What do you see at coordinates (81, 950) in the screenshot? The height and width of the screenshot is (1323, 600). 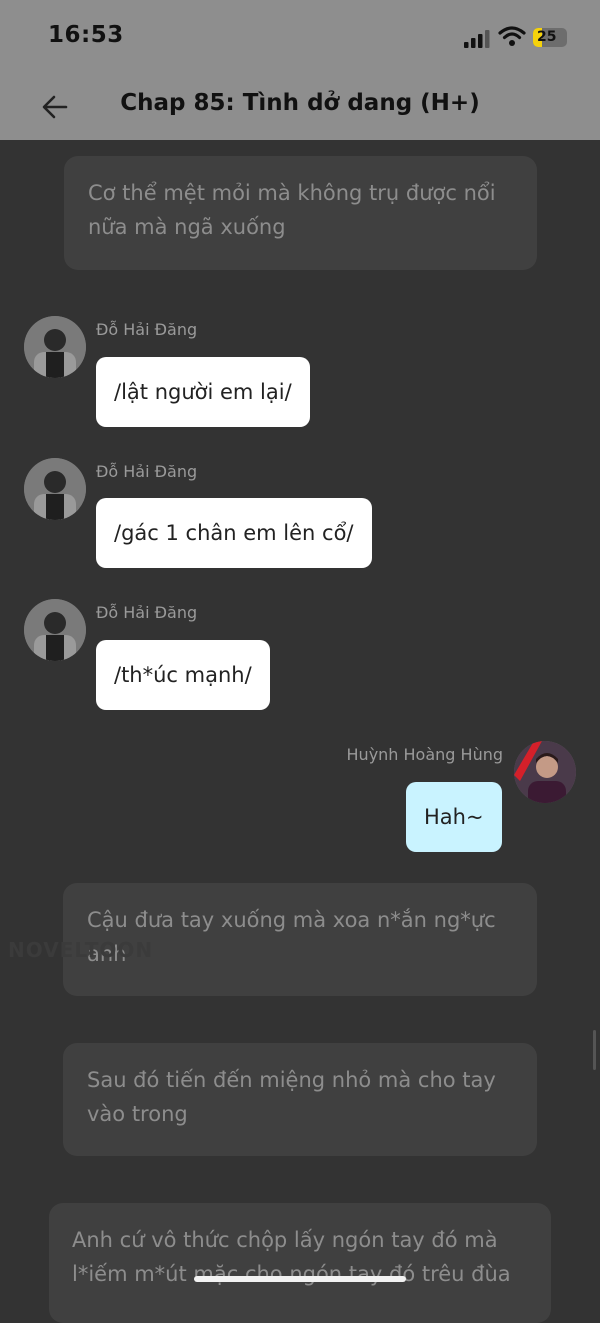 I see `watermark: NOVELTOON` at bounding box center [81, 950].